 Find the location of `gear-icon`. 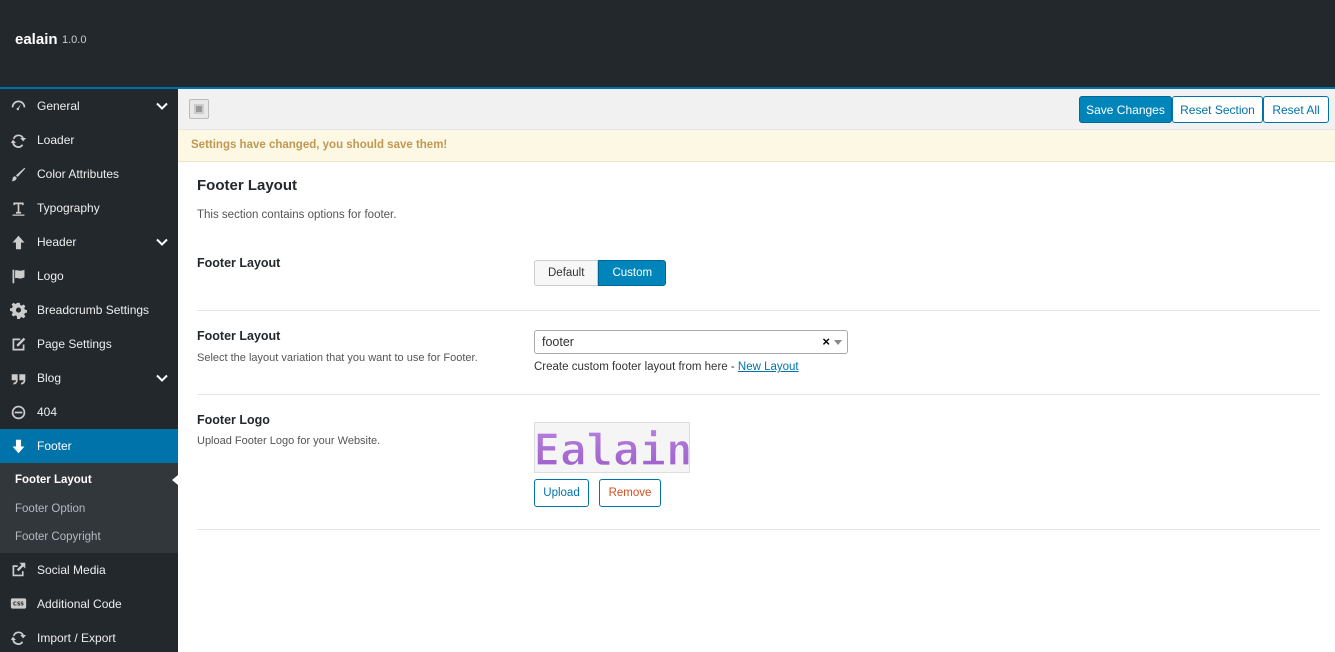

gear-icon is located at coordinates (18, 310).